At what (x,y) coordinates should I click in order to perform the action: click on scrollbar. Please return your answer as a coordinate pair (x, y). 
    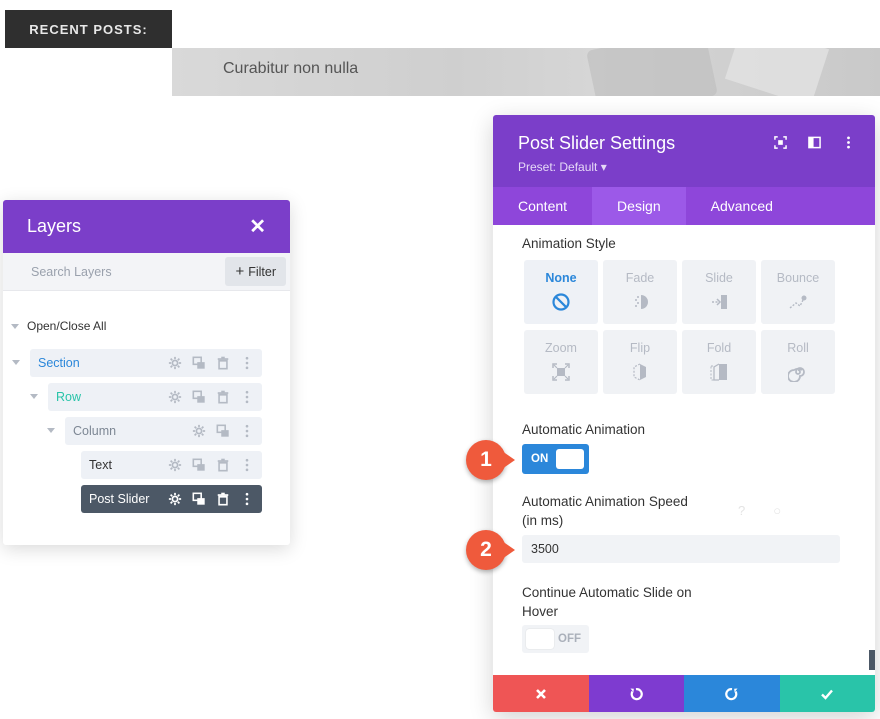
    Looking at the image, I should click on (872, 660).